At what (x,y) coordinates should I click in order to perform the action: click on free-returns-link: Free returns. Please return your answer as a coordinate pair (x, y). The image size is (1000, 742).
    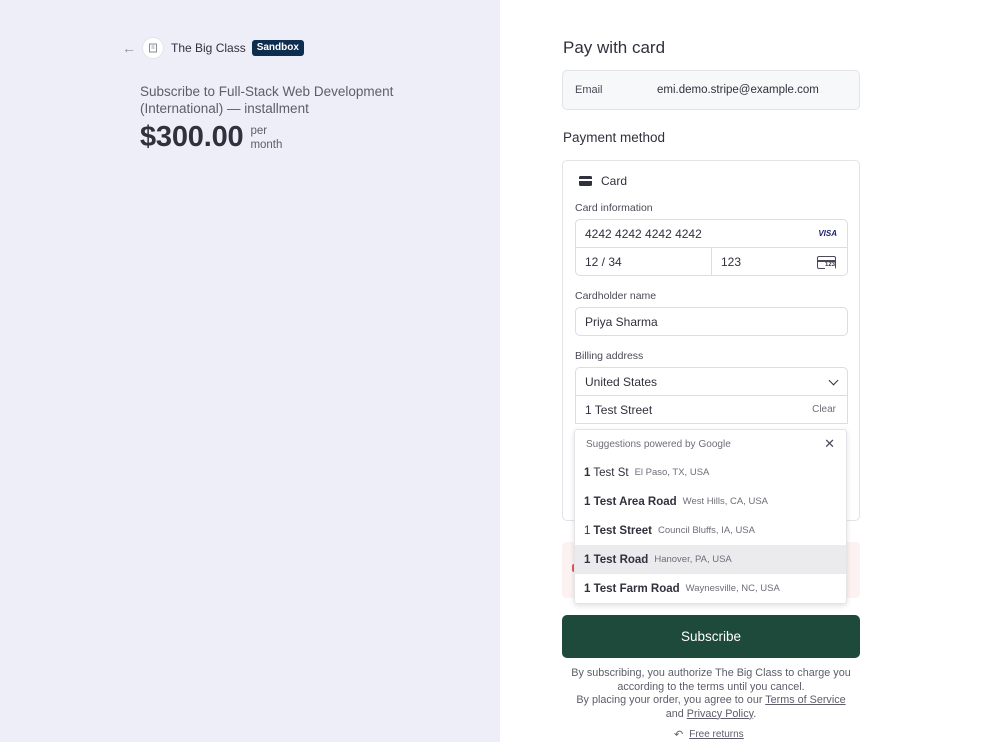
    Looking at the image, I should click on (716, 734).